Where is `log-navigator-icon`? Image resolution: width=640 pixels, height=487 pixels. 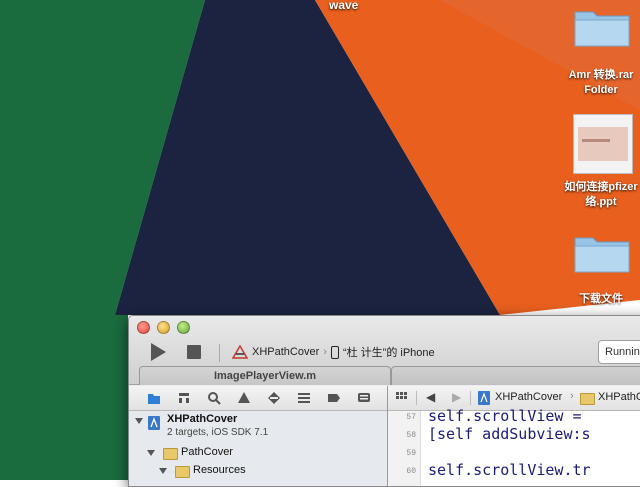 log-navigator-icon is located at coordinates (364, 398).